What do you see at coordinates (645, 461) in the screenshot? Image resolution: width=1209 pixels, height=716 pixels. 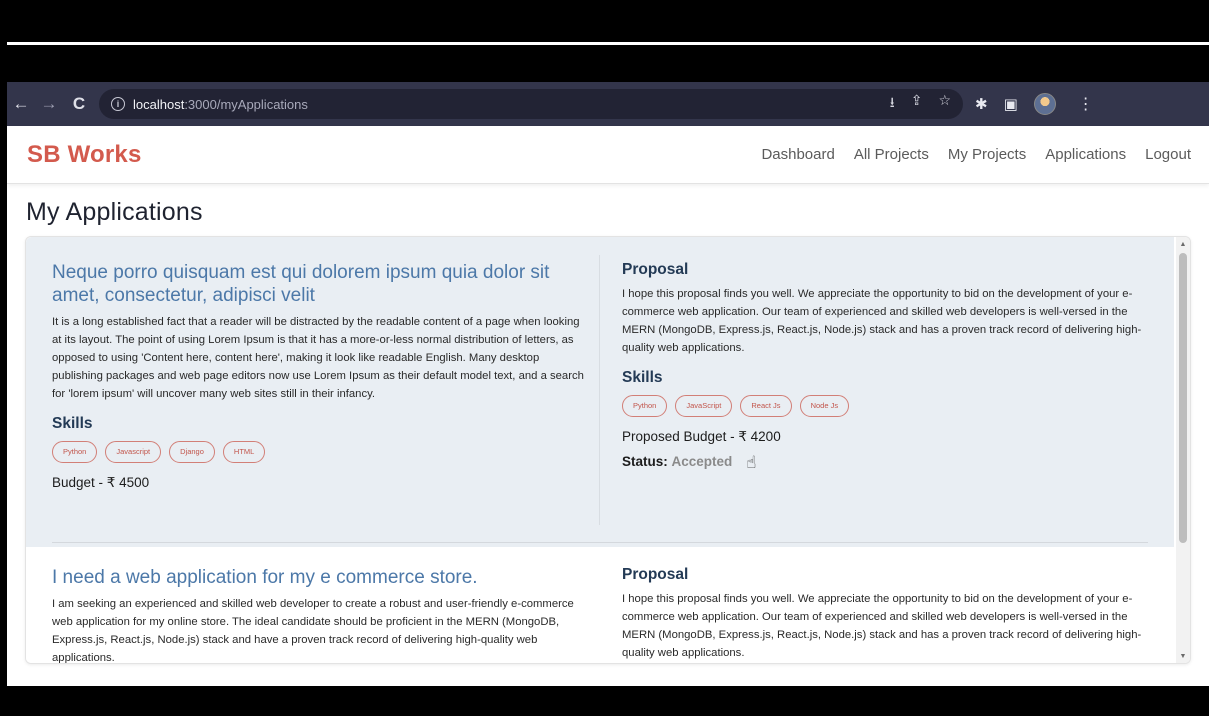 I see `status-label: Status:` at bounding box center [645, 461].